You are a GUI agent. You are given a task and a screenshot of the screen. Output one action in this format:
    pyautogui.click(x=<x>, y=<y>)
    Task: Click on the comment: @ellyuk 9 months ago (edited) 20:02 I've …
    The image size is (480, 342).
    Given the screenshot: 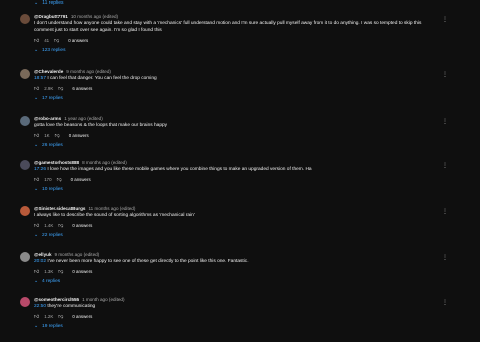 What is the action you would take?
    pyautogui.click(x=240, y=271)
    